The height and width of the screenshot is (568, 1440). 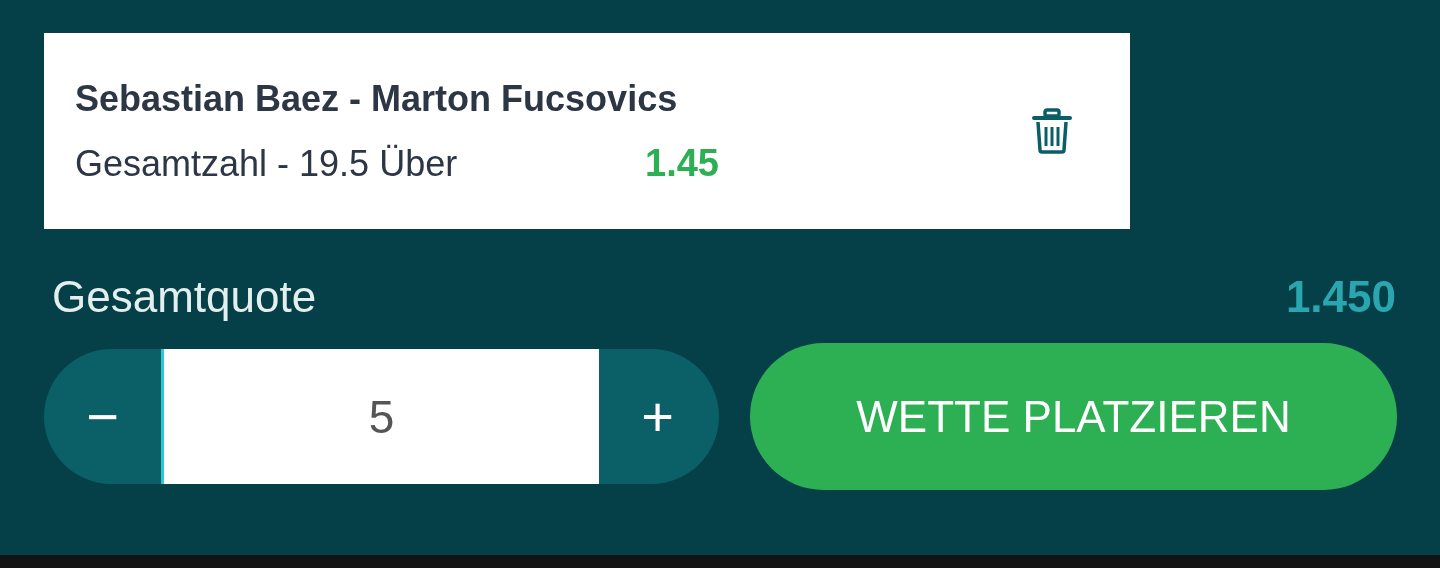 I want to click on increase-button: +, so click(x=657, y=416).